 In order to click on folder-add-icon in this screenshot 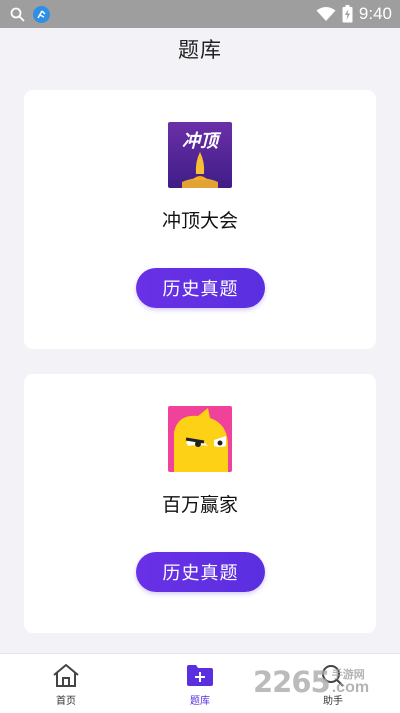, I will do `click(200, 675)`.